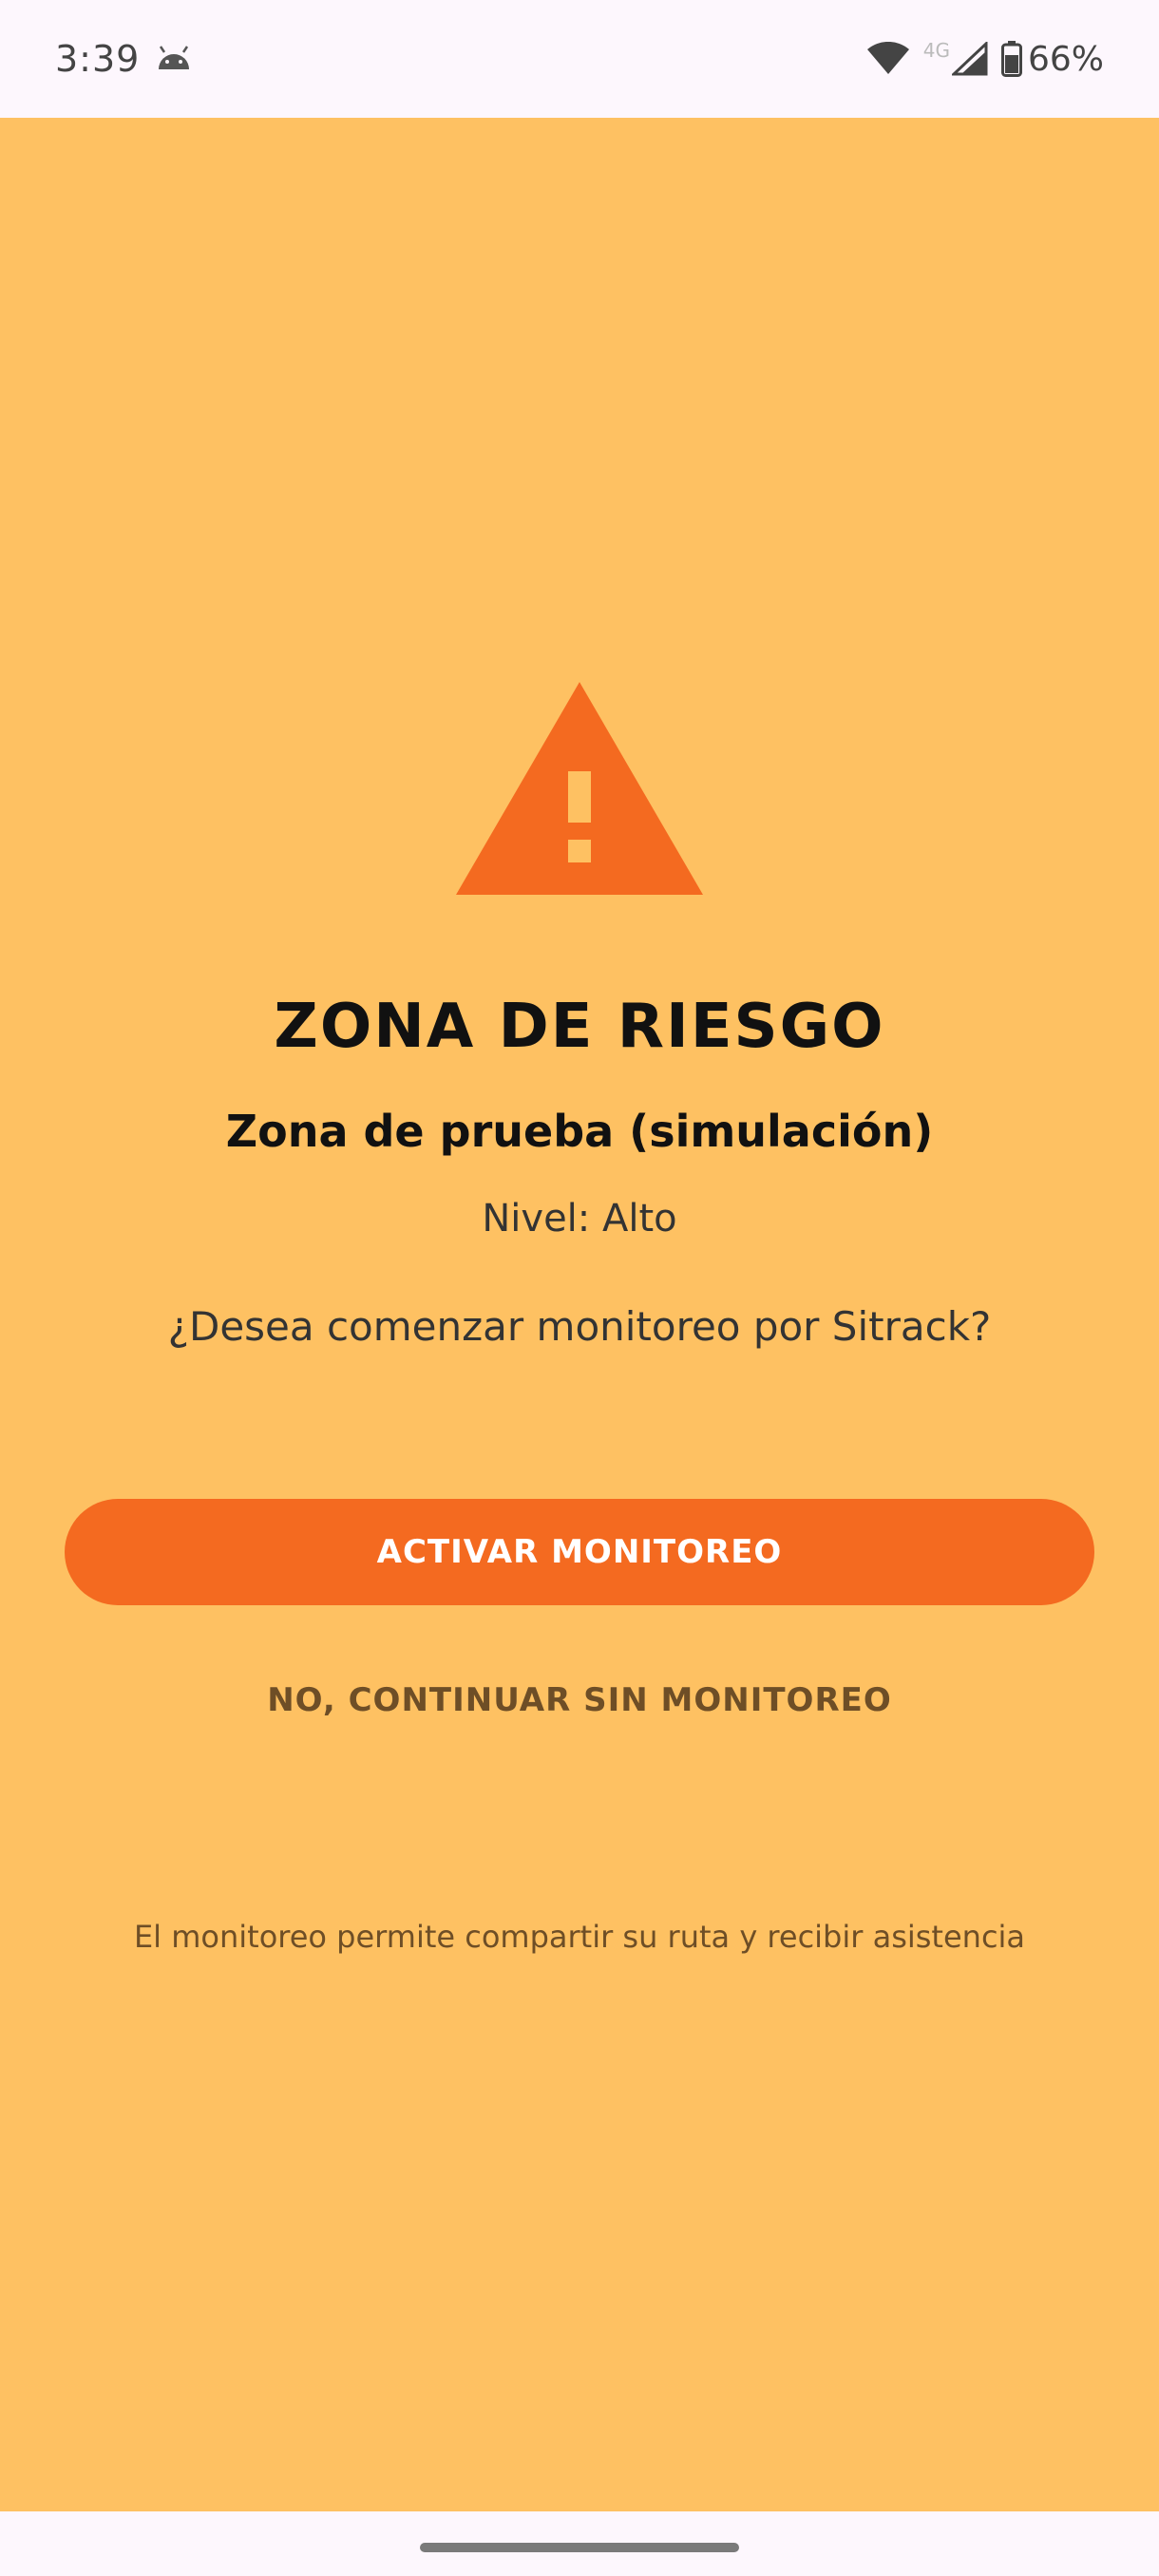 The width and height of the screenshot is (1159, 2576). What do you see at coordinates (579, 1219) in the screenshot?
I see `risk-level: Nivel: Alto` at bounding box center [579, 1219].